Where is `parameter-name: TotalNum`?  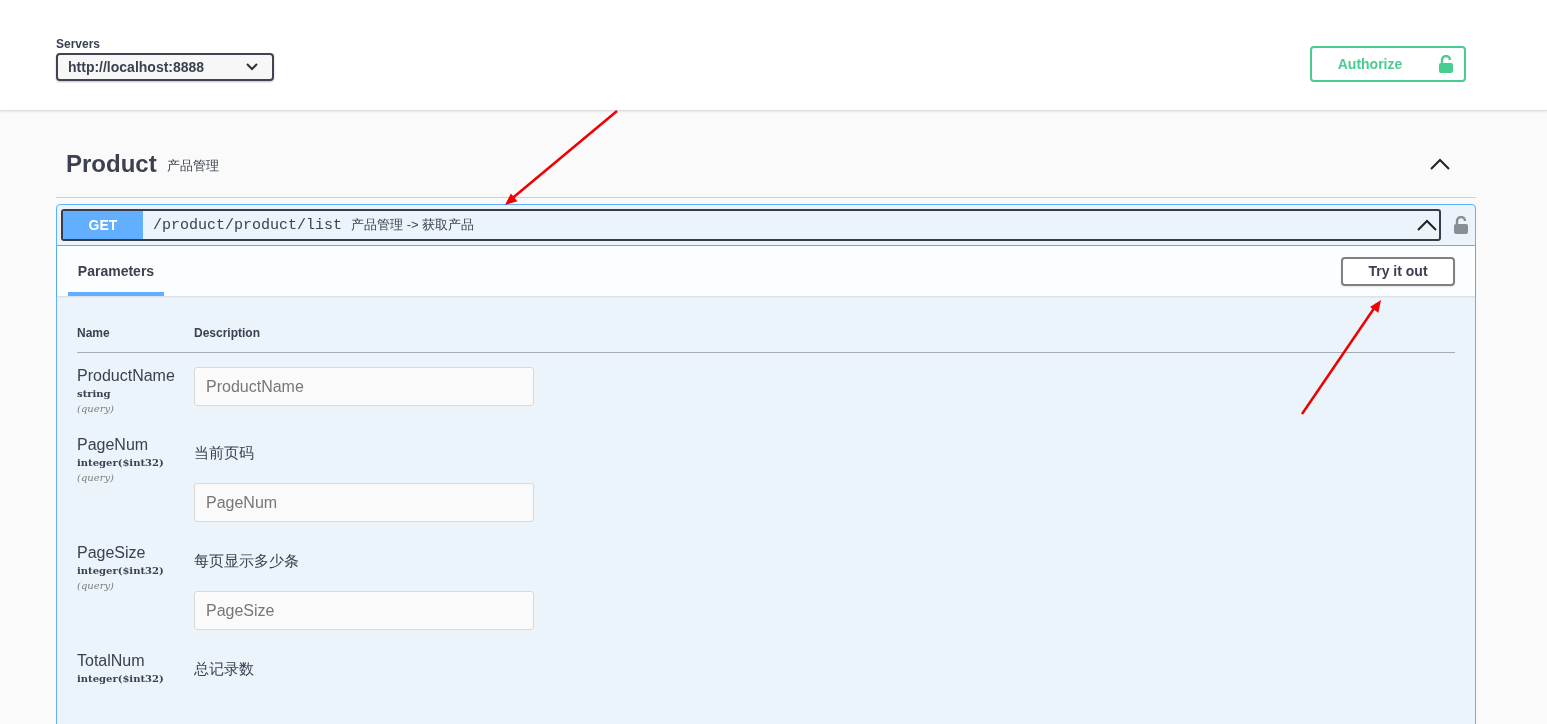
parameter-name: TotalNum is located at coordinates (111, 661).